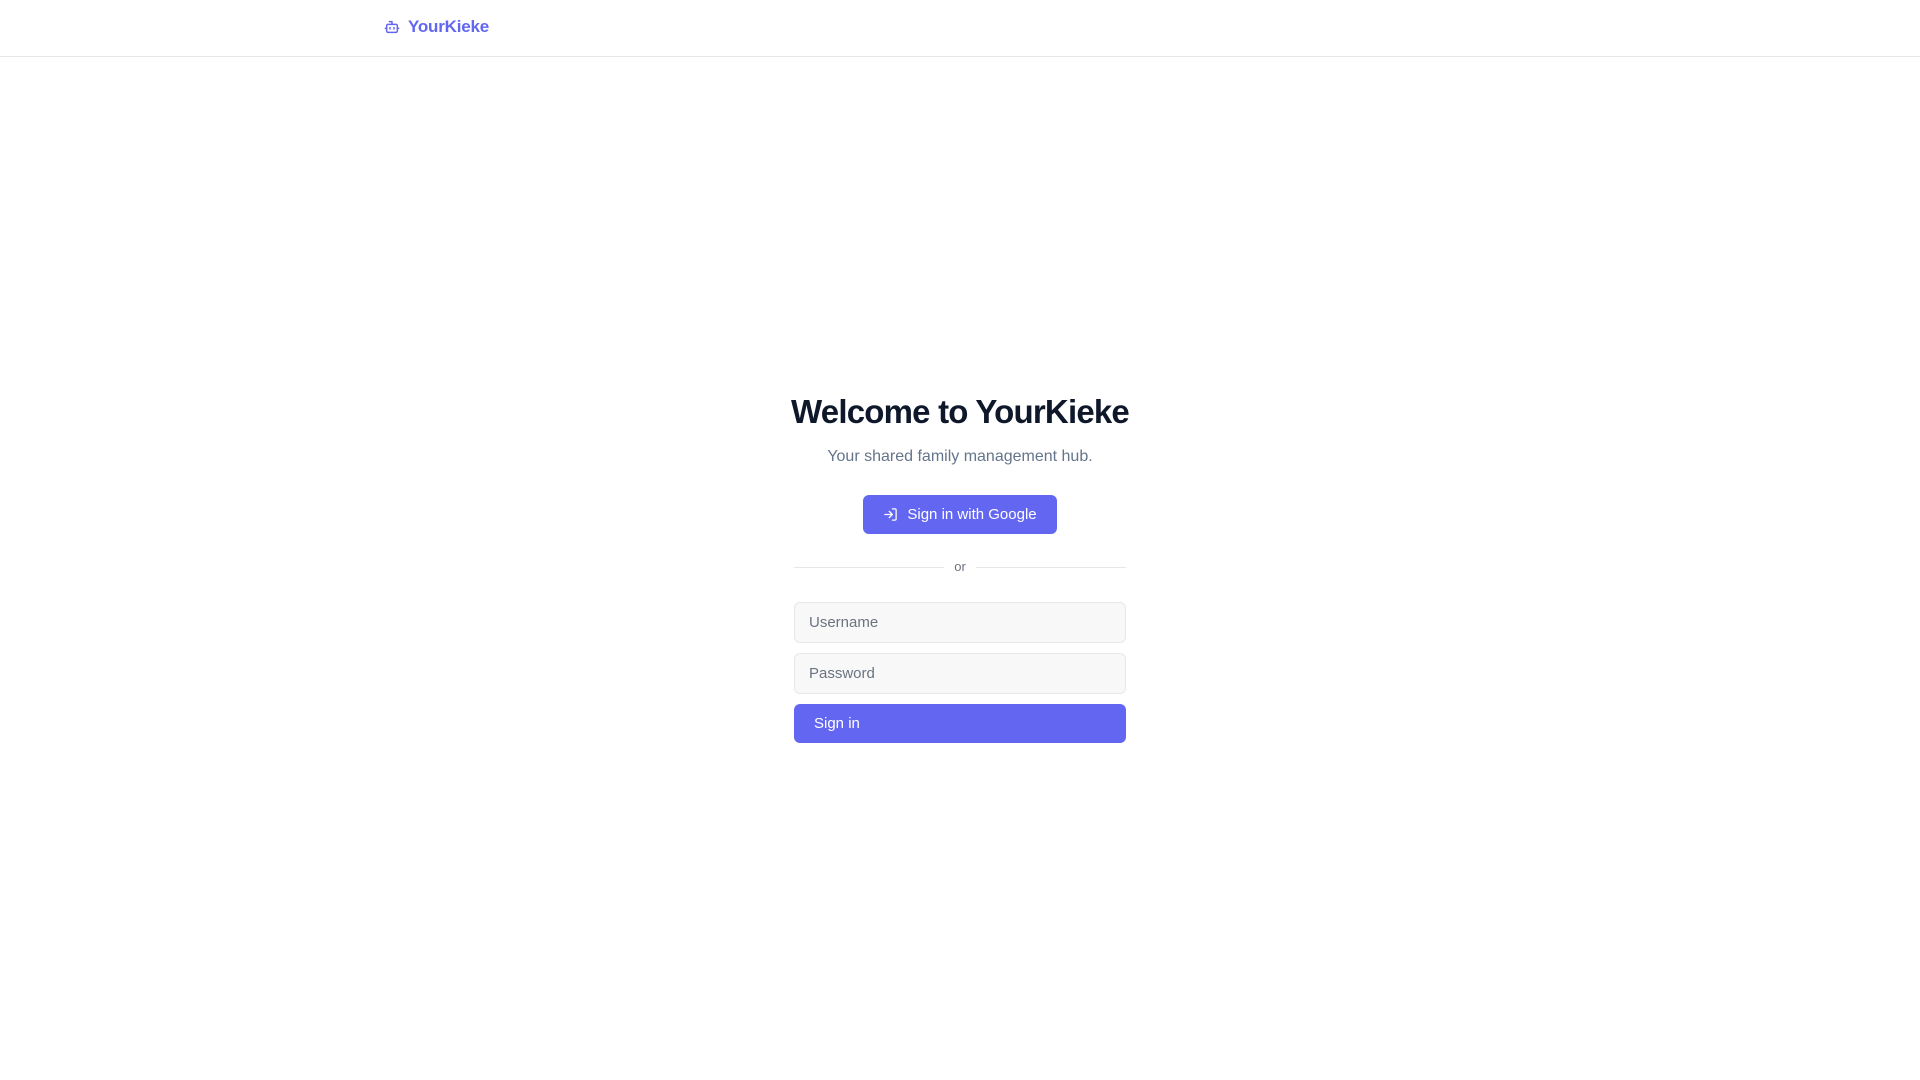 This screenshot has height=1080, width=1920. I want to click on top-navbar: YourKieke, so click(960, 28).